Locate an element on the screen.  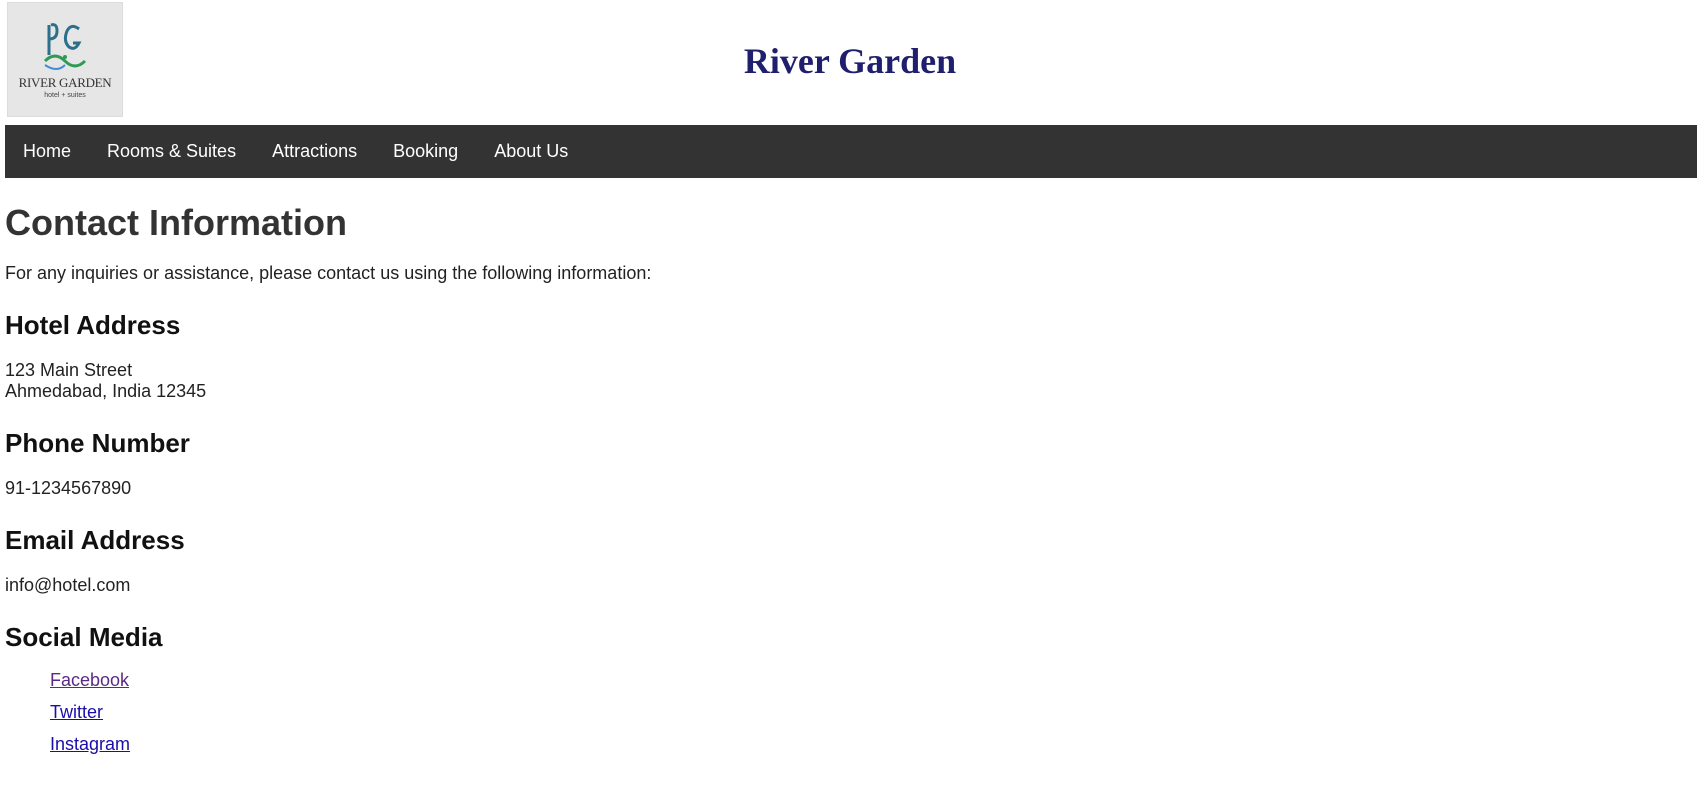
social-links-list: Facebook Twitter Instagram is located at coordinates (850, 712).